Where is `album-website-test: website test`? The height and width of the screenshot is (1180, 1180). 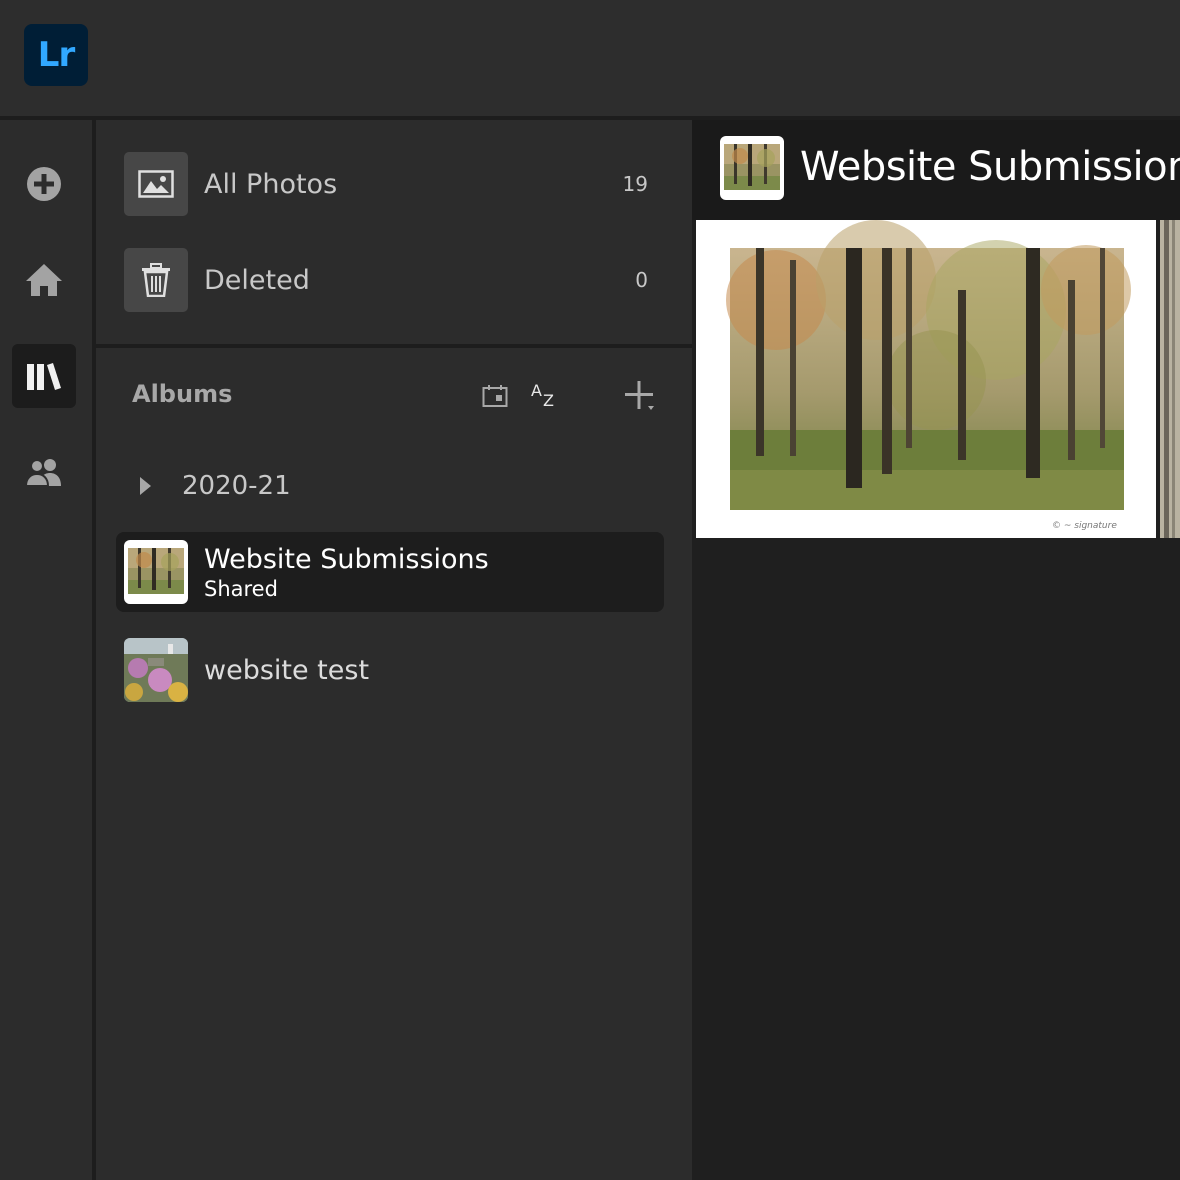 album-website-test: website test is located at coordinates (390, 670).